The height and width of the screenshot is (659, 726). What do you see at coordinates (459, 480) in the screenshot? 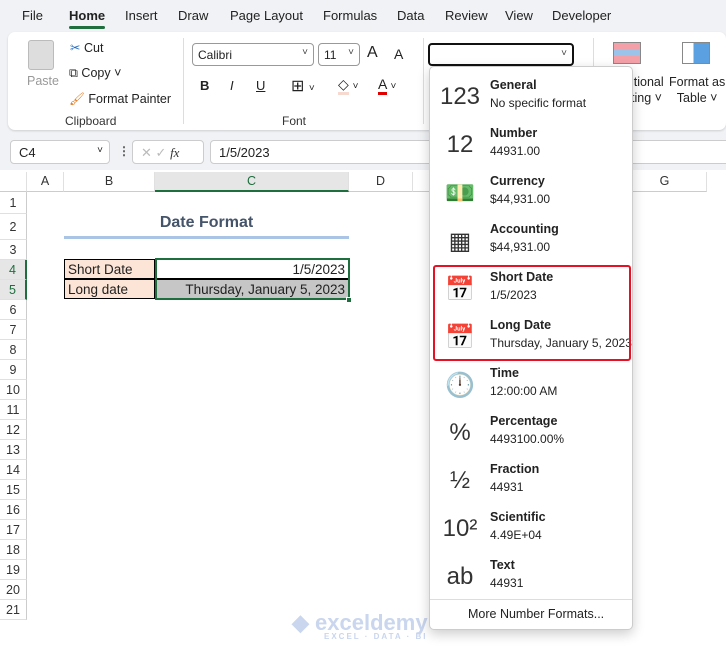
I see `fraction-icon: ½` at bounding box center [459, 480].